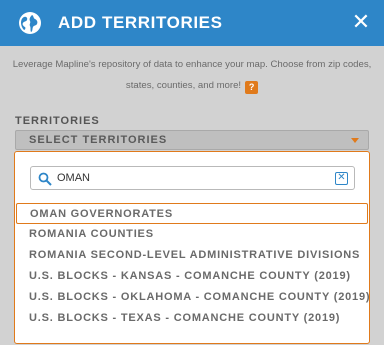  I want to click on intro-line-2: states, counties, and more!, so click(183, 85).